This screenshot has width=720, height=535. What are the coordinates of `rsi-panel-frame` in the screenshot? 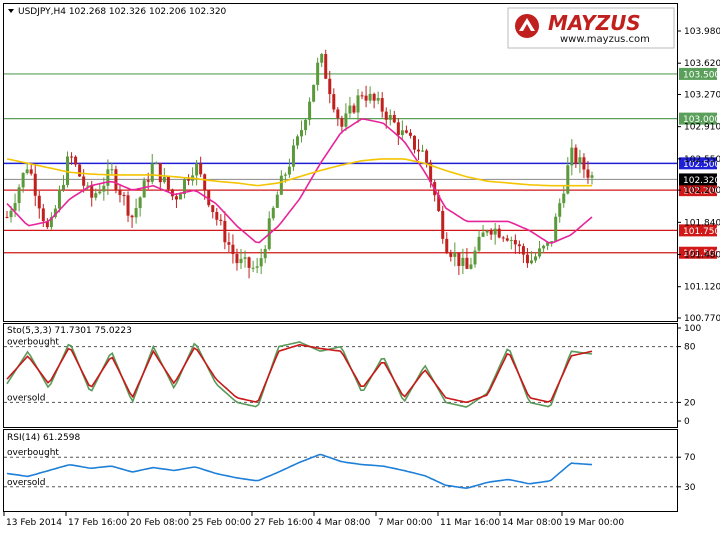 It's located at (340, 470).